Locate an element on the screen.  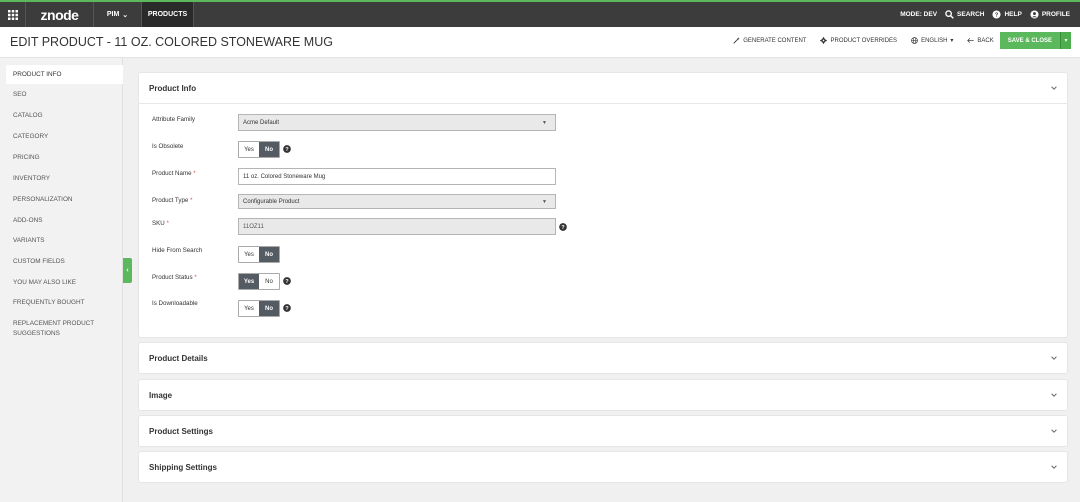
sidebar-item-category: CATEGORY is located at coordinates (61, 137).